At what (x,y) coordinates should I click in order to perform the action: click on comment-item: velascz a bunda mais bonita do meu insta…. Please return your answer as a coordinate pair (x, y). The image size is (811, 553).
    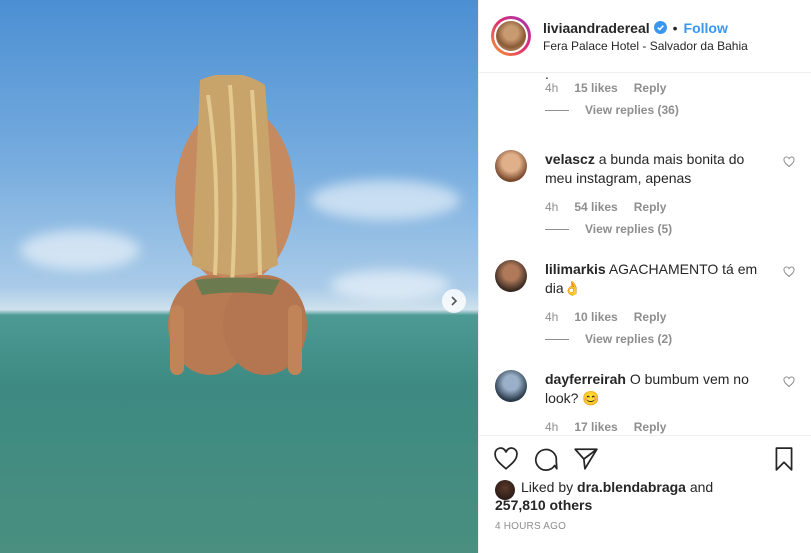
    Looking at the image, I should click on (645, 195).